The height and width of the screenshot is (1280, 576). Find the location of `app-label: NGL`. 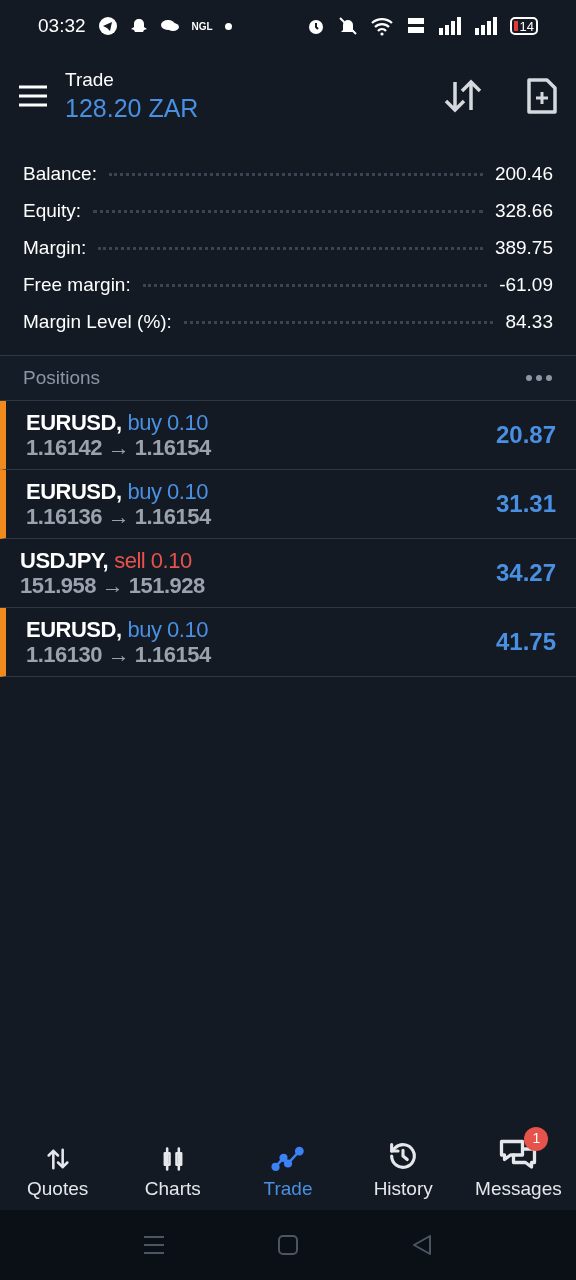

app-label: NGL is located at coordinates (202, 26).